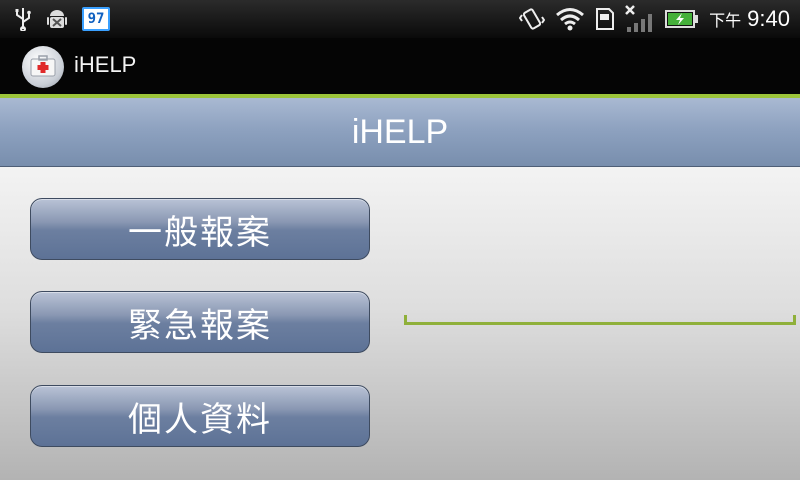  I want to click on status-bar-right: 下午 9:40, so click(654, 19).